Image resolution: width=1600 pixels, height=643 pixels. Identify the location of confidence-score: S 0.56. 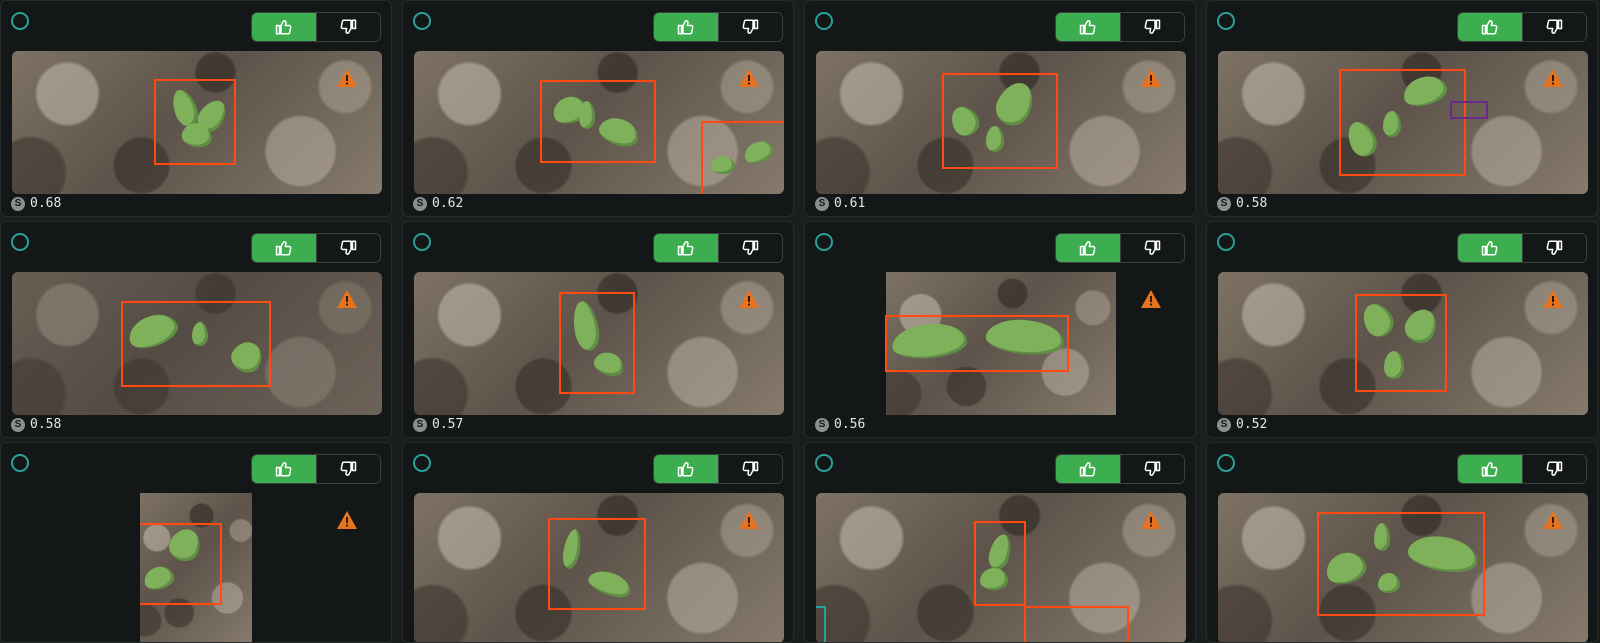
(840, 424).